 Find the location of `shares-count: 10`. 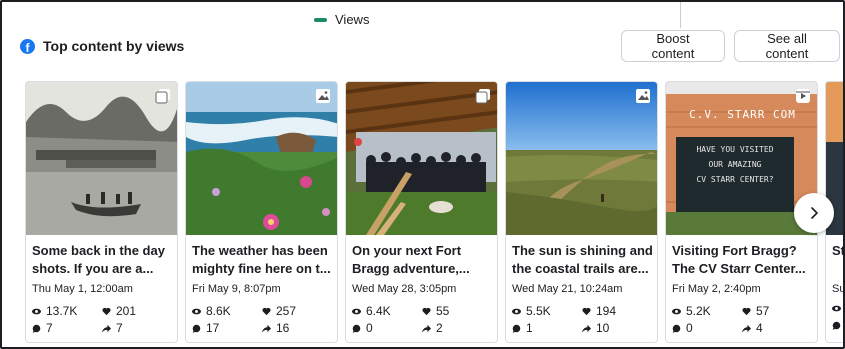

shares-count: 10 is located at coordinates (603, 328).